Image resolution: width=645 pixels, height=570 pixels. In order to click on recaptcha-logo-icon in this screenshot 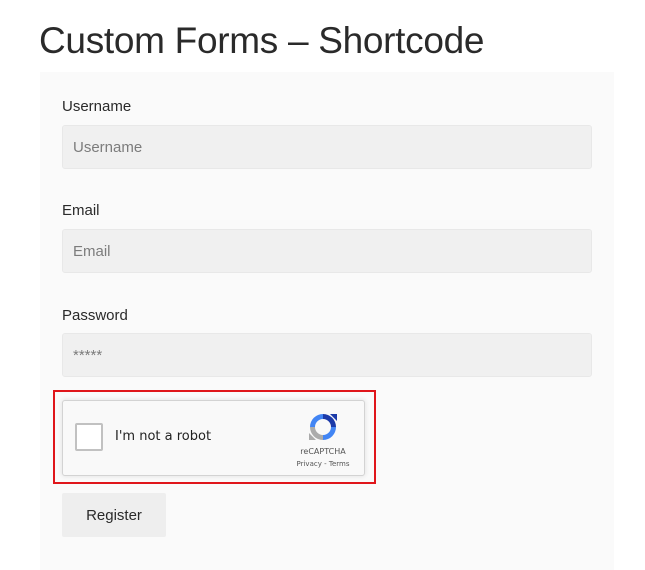, I will do `click(323, 427)`.